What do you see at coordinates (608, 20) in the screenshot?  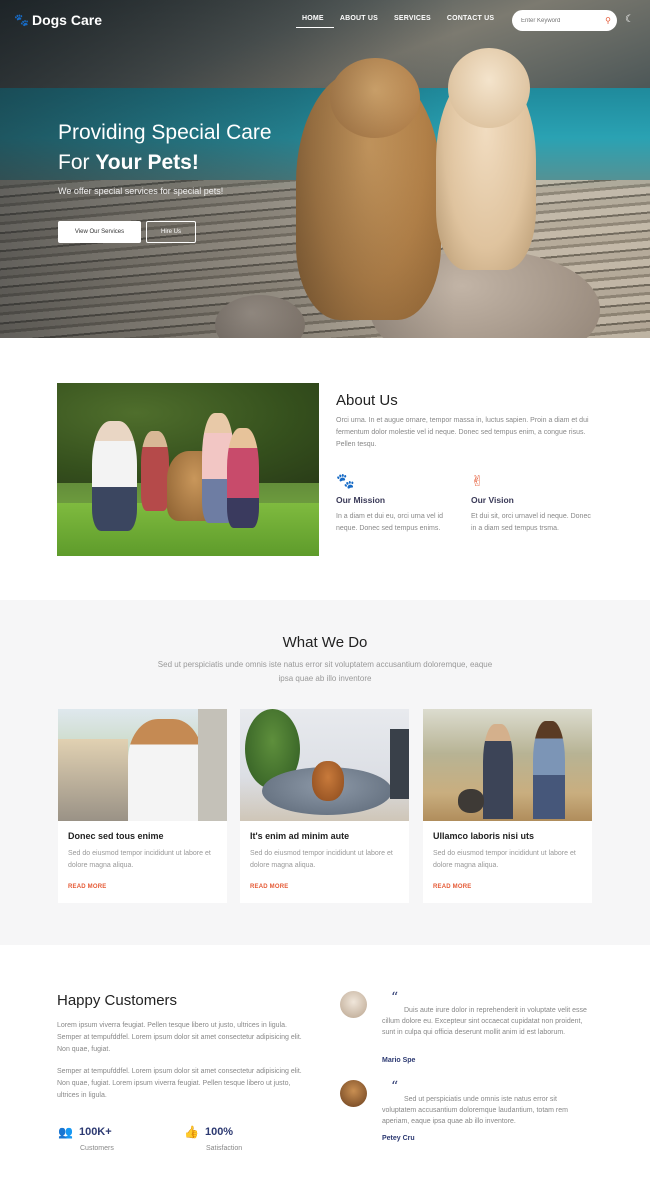 I see `search-icon: ⚲` at bounding box center [608, 20].